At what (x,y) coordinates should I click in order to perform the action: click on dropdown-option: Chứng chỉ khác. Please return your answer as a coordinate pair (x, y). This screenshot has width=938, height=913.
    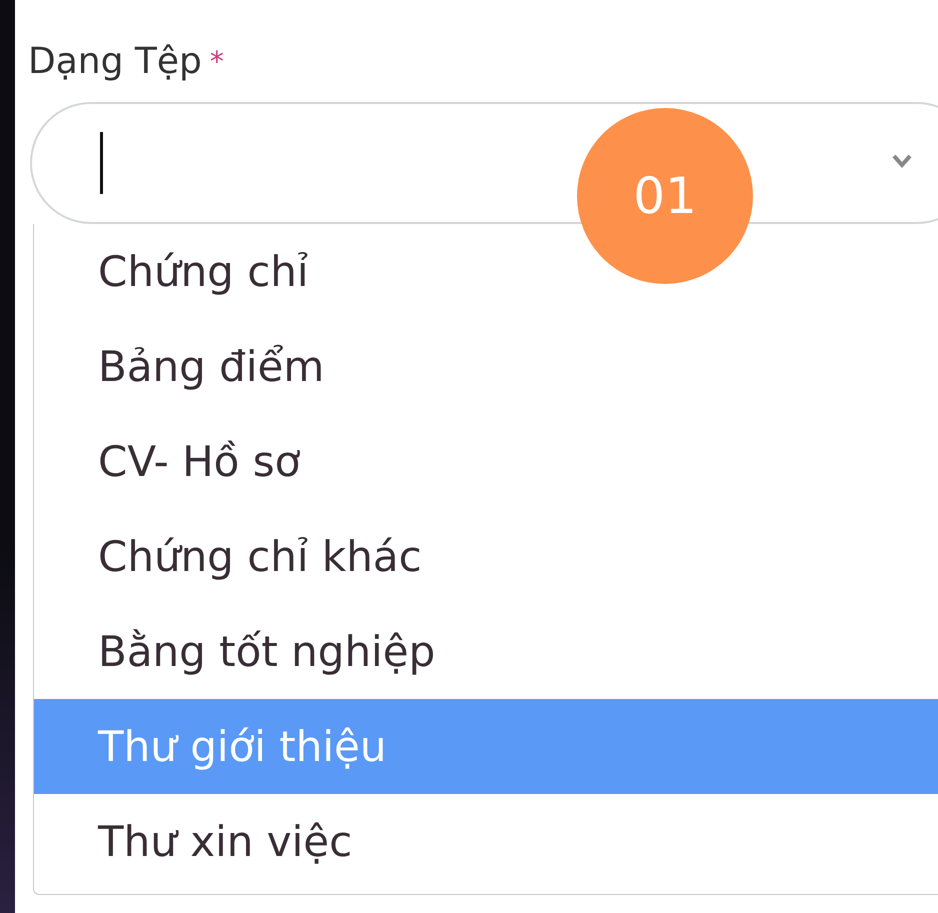
    Looking at the image, I should click on (486, 556).